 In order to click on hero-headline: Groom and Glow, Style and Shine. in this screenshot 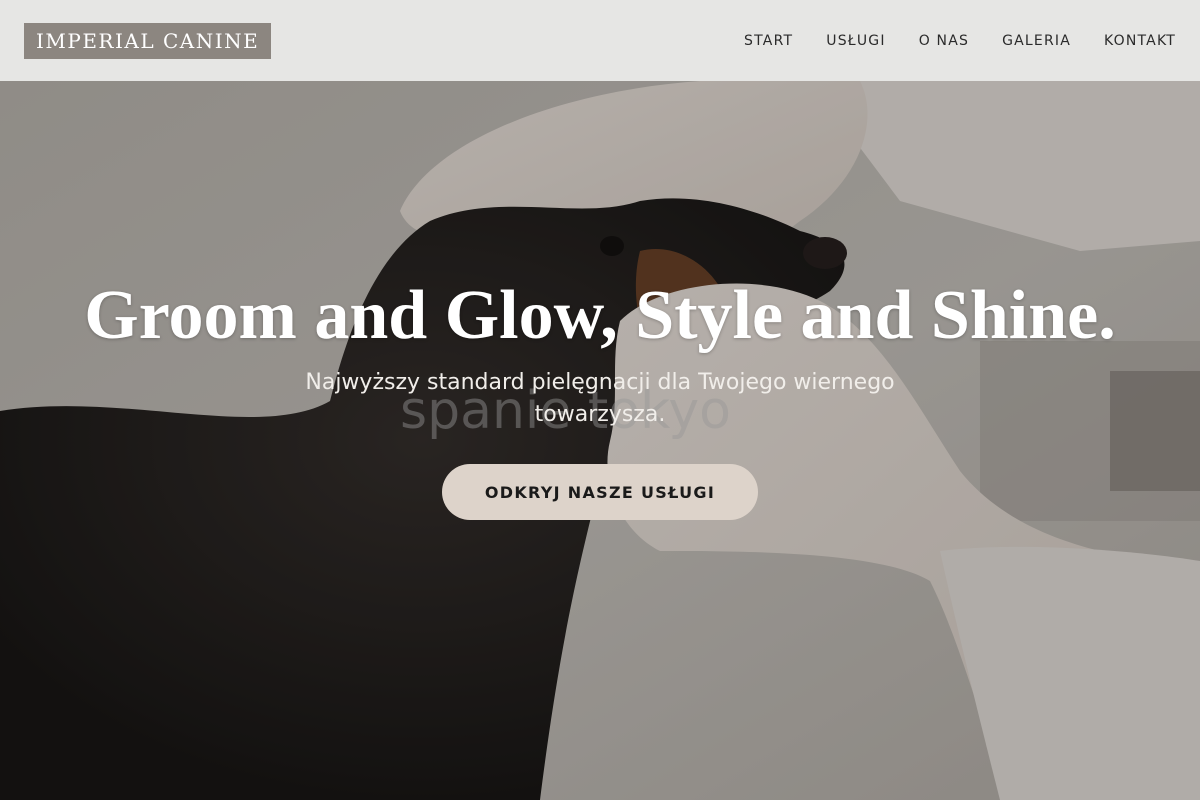, I will do `click(600, 315)`.